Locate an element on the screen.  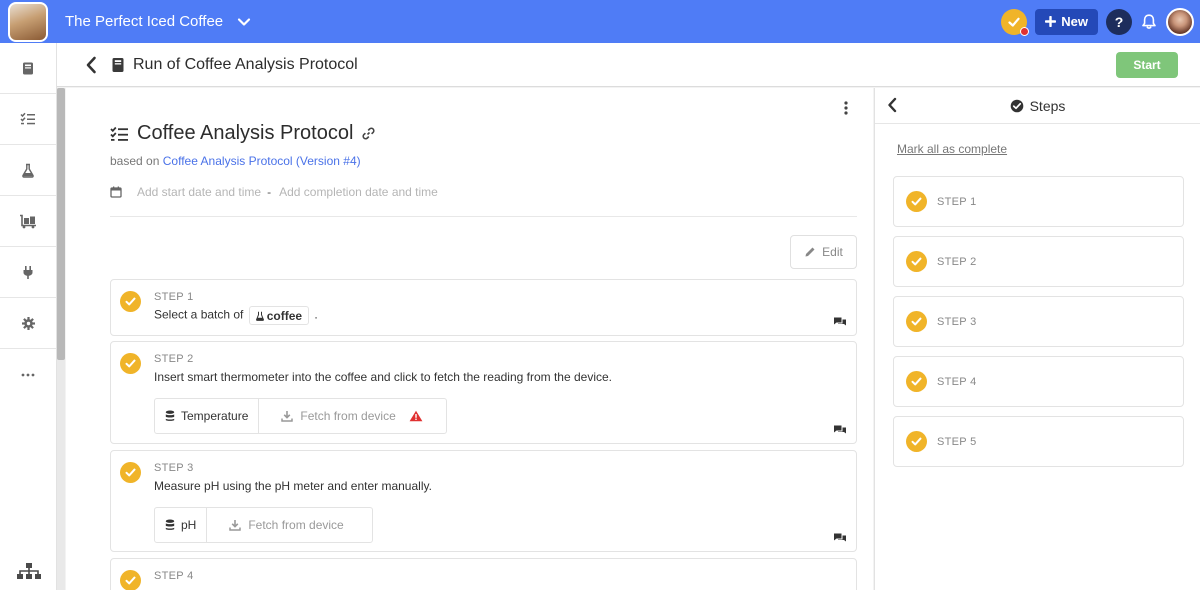
batch-chip: coffee is located at coordinates (279, 315).